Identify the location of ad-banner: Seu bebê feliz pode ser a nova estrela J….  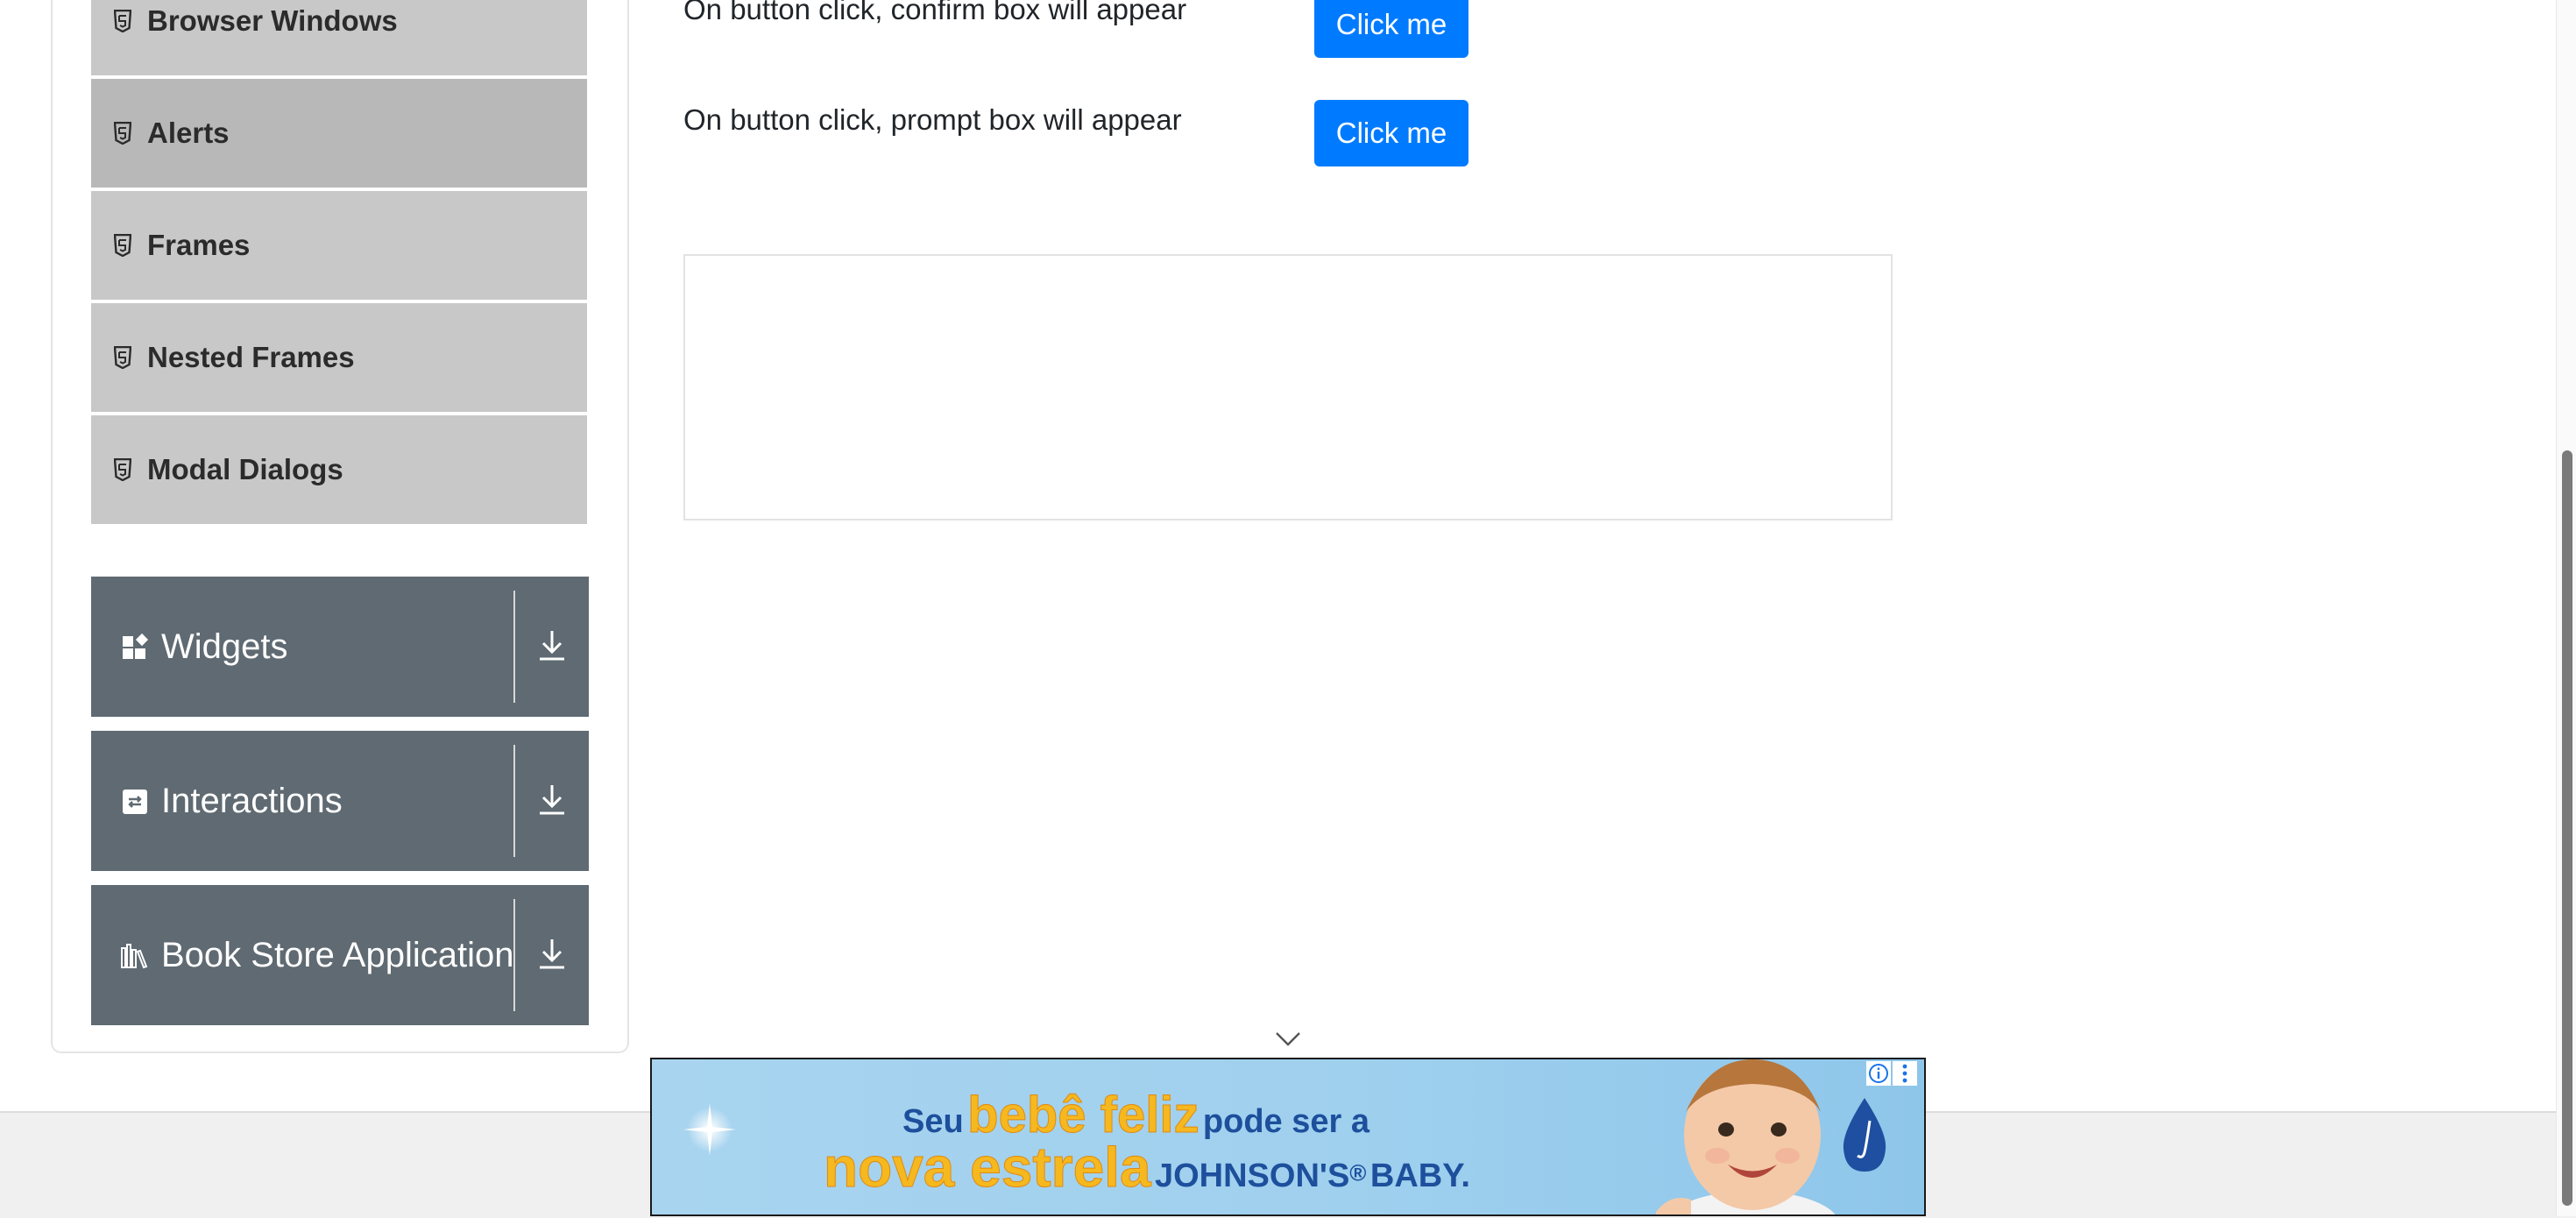
(1288, 1137).